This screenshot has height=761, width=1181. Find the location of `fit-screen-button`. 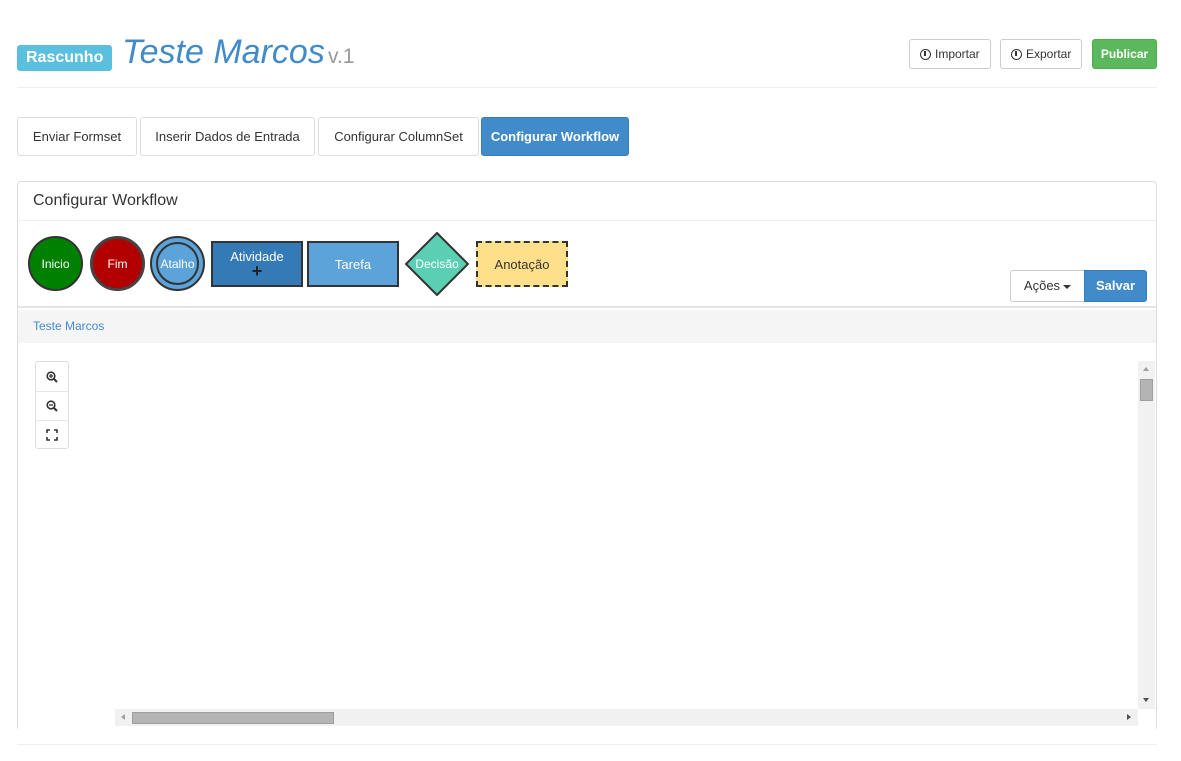

fit-screen-button is located at coordinates (52, 434).